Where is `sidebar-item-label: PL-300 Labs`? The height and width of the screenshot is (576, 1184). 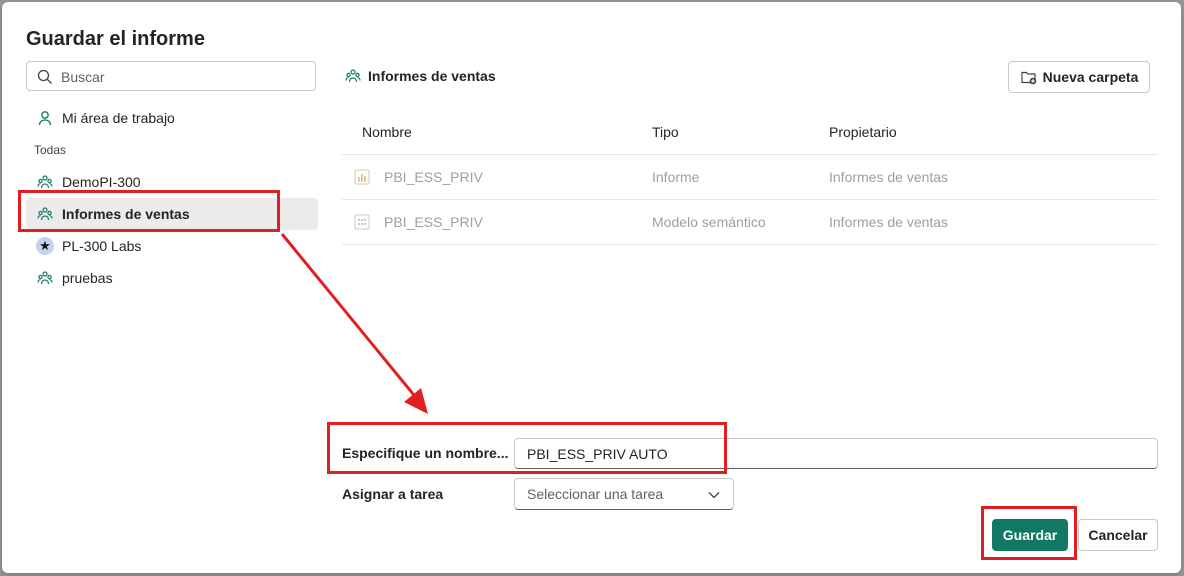
sidebar-item-label: PL-300 Labs is located at coordinates (102, 246).